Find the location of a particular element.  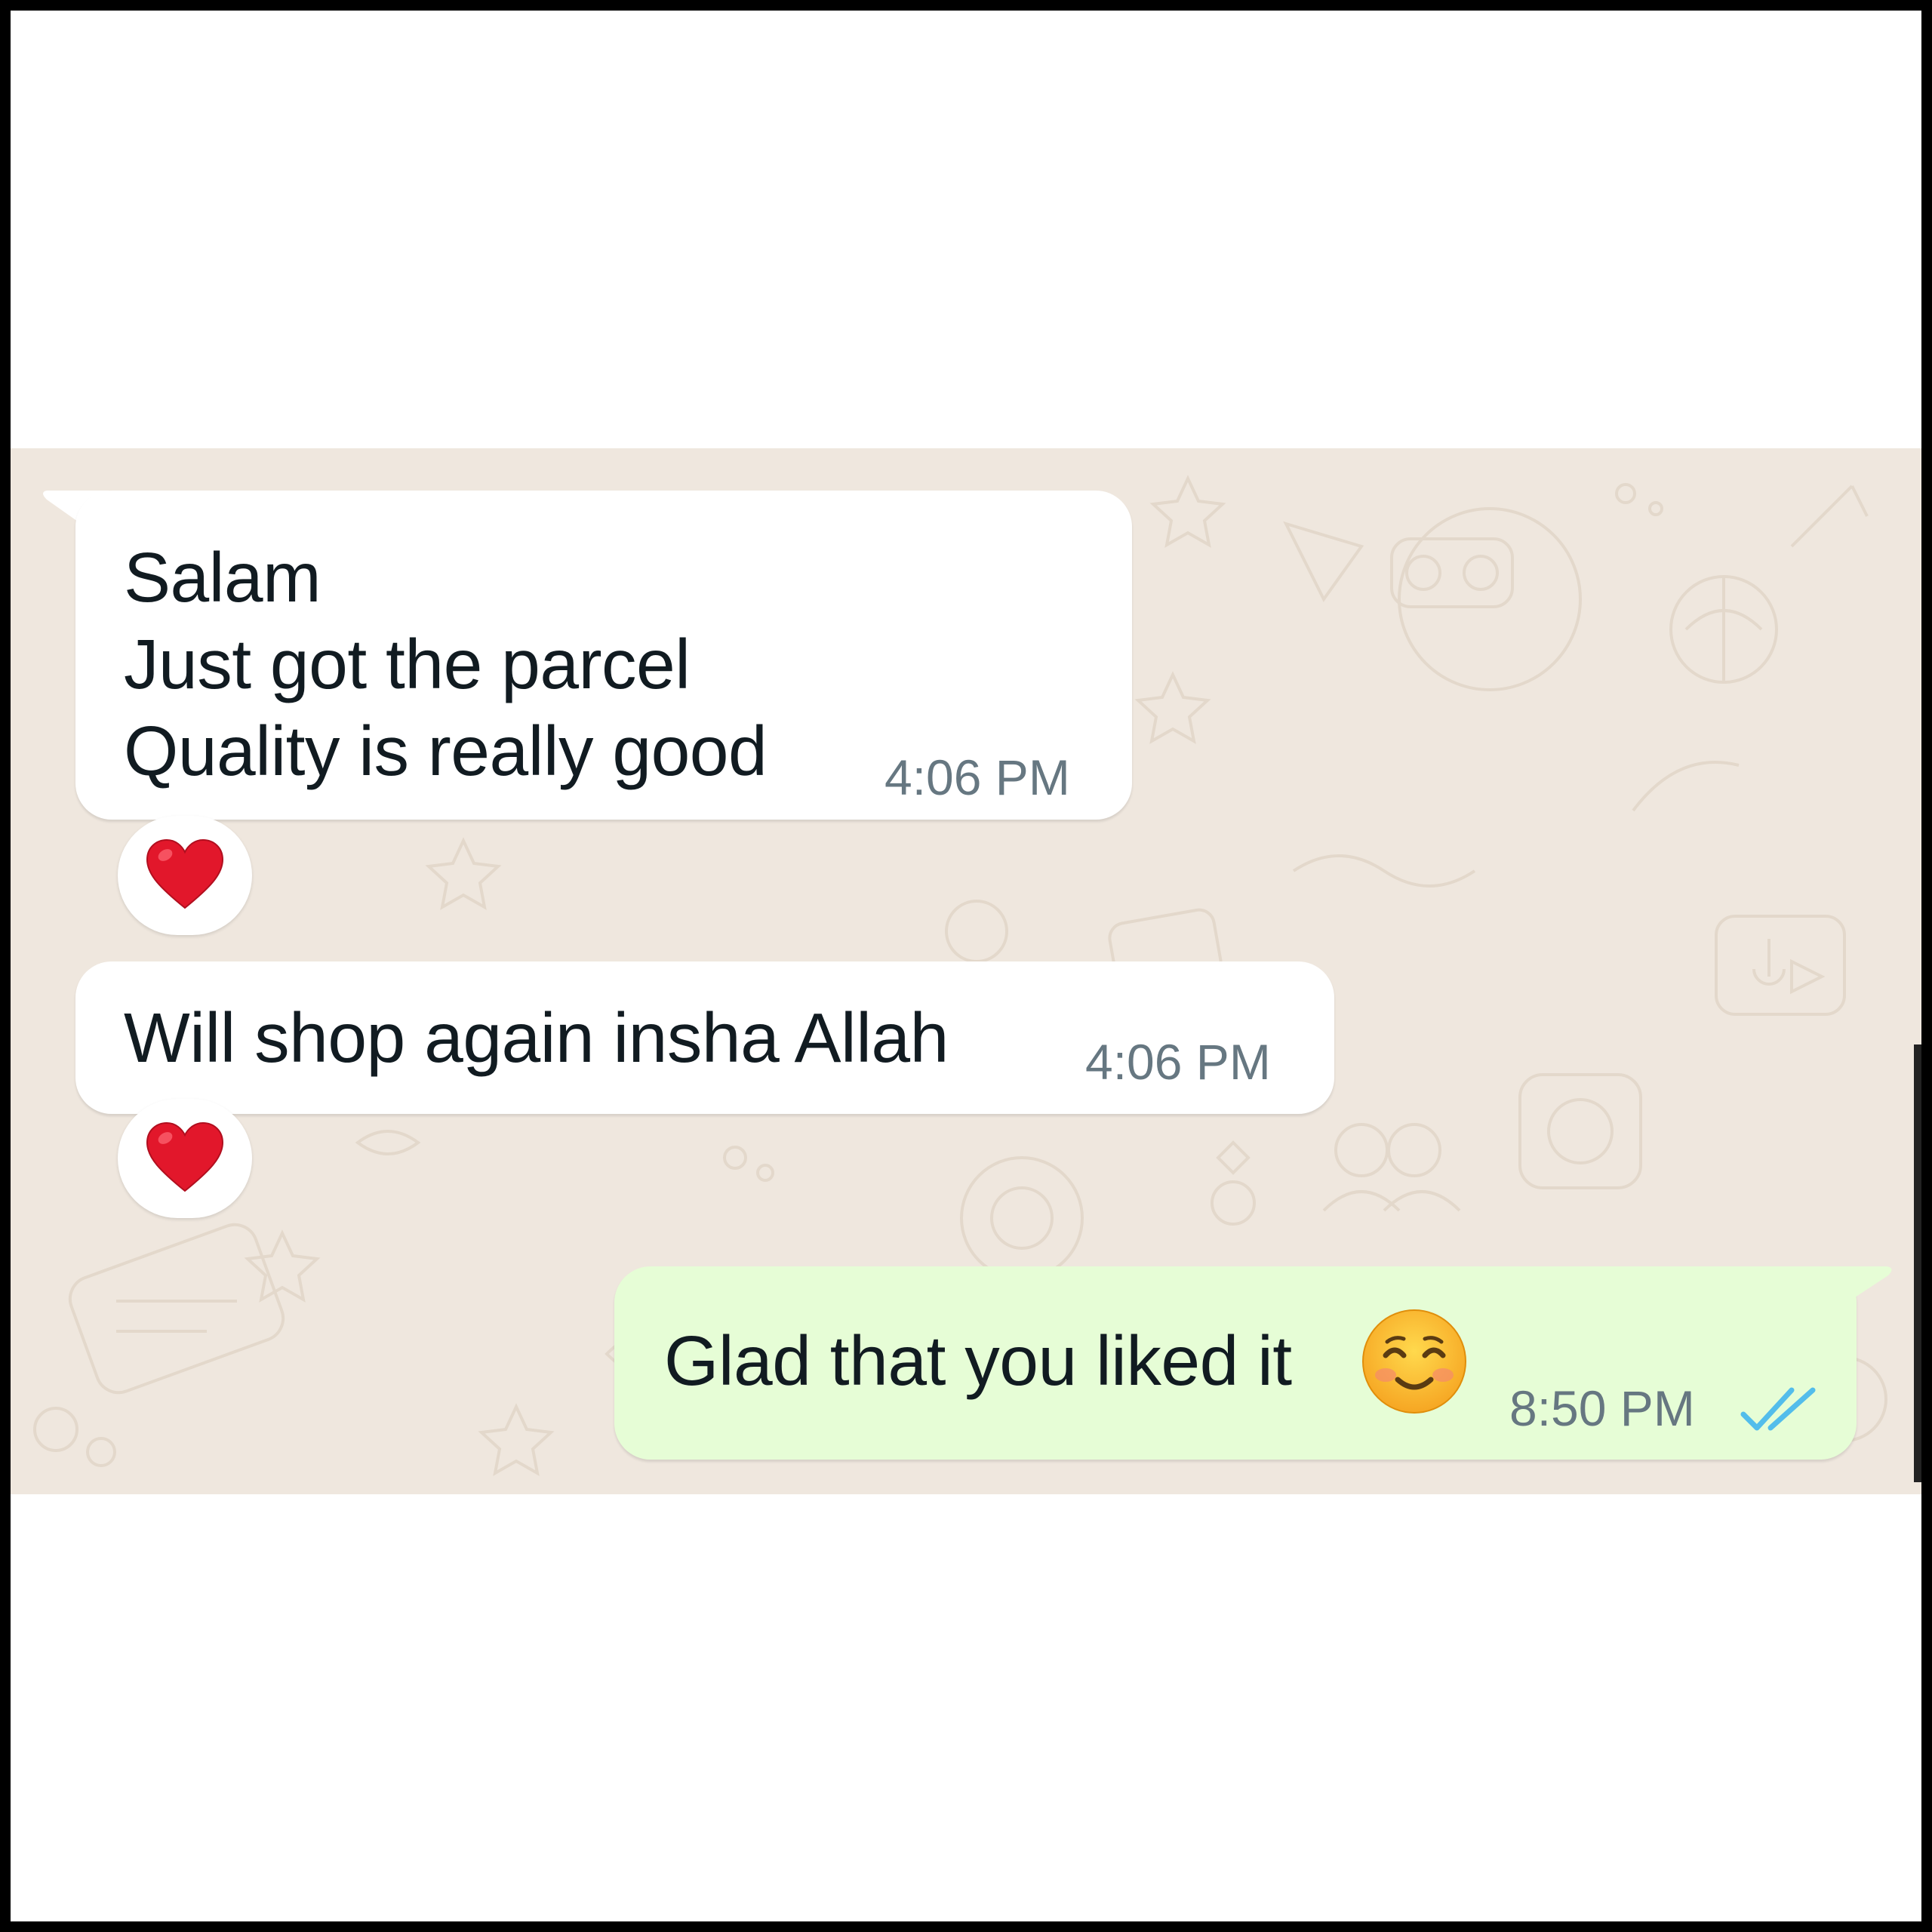

message-text: Will shop again insha Allah is located at coordinates (536, 1037).